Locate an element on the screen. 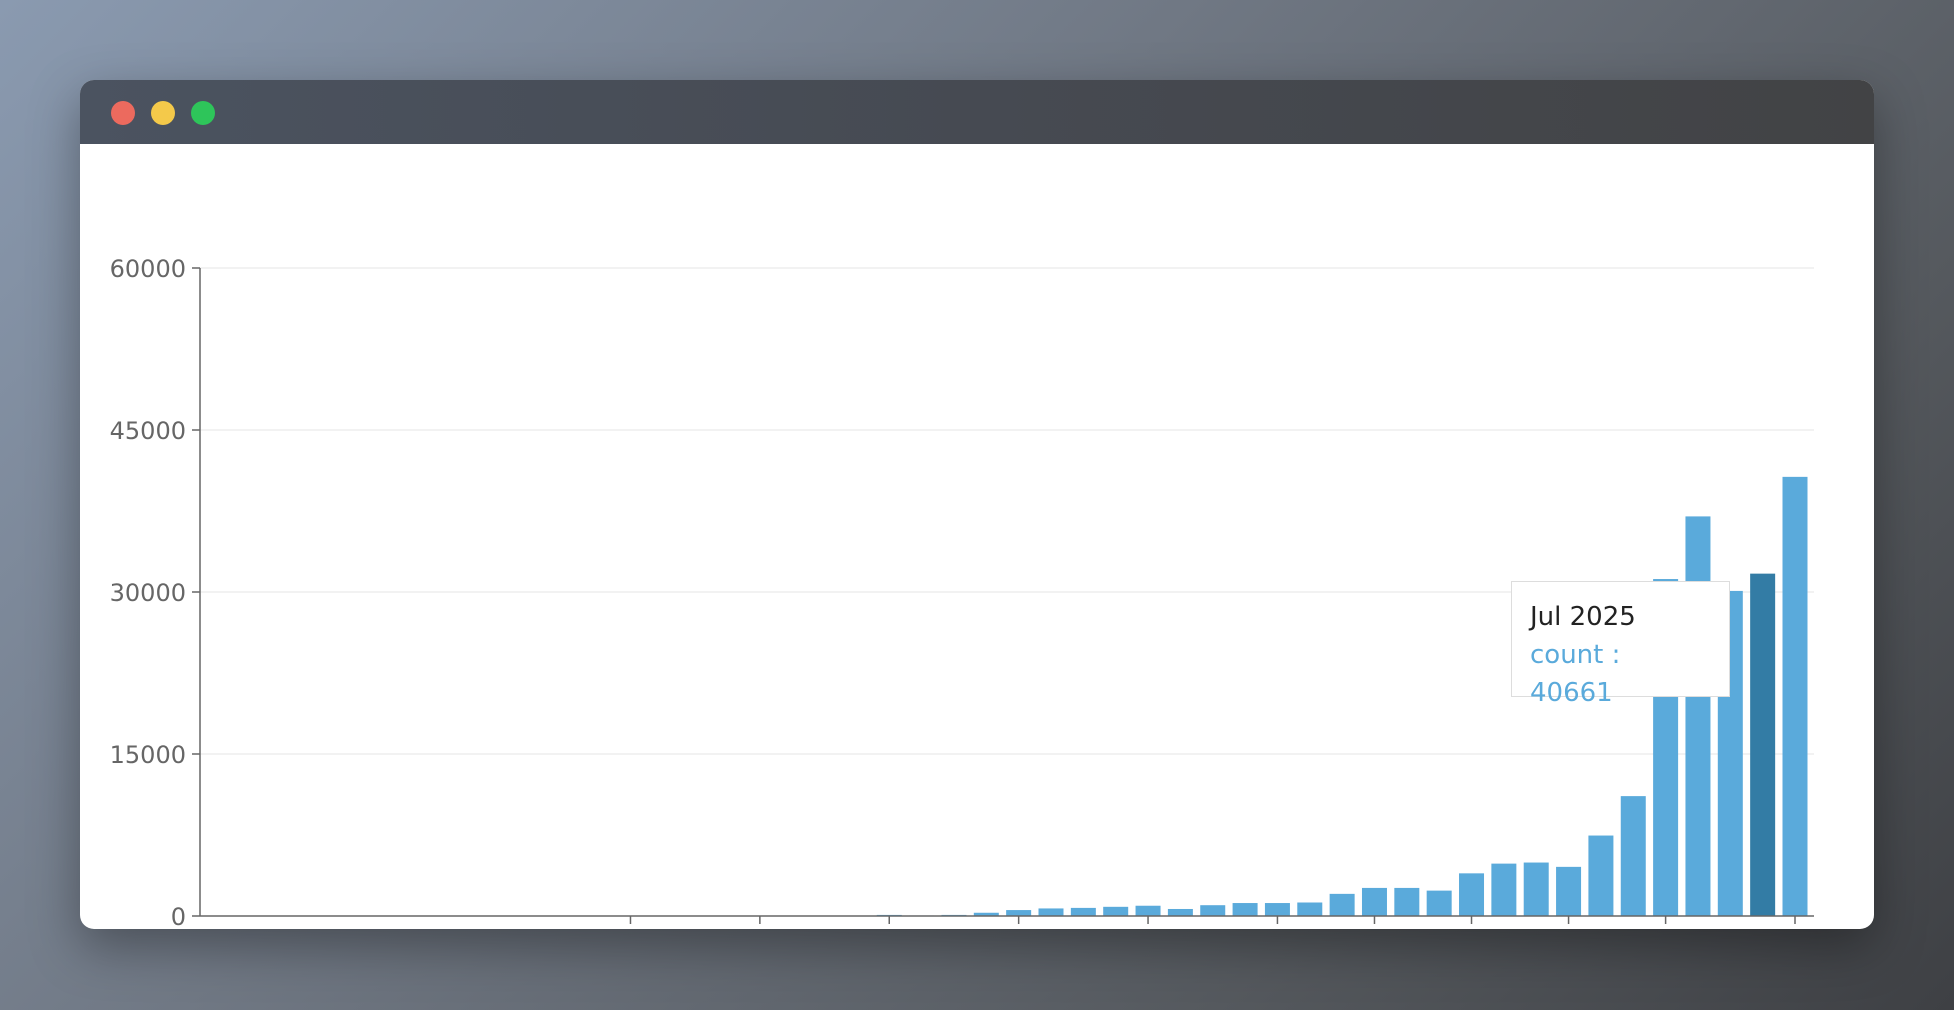 The image size is (1954, 1010). y-tick-label: 45000 is located at coordinates (148, 431).